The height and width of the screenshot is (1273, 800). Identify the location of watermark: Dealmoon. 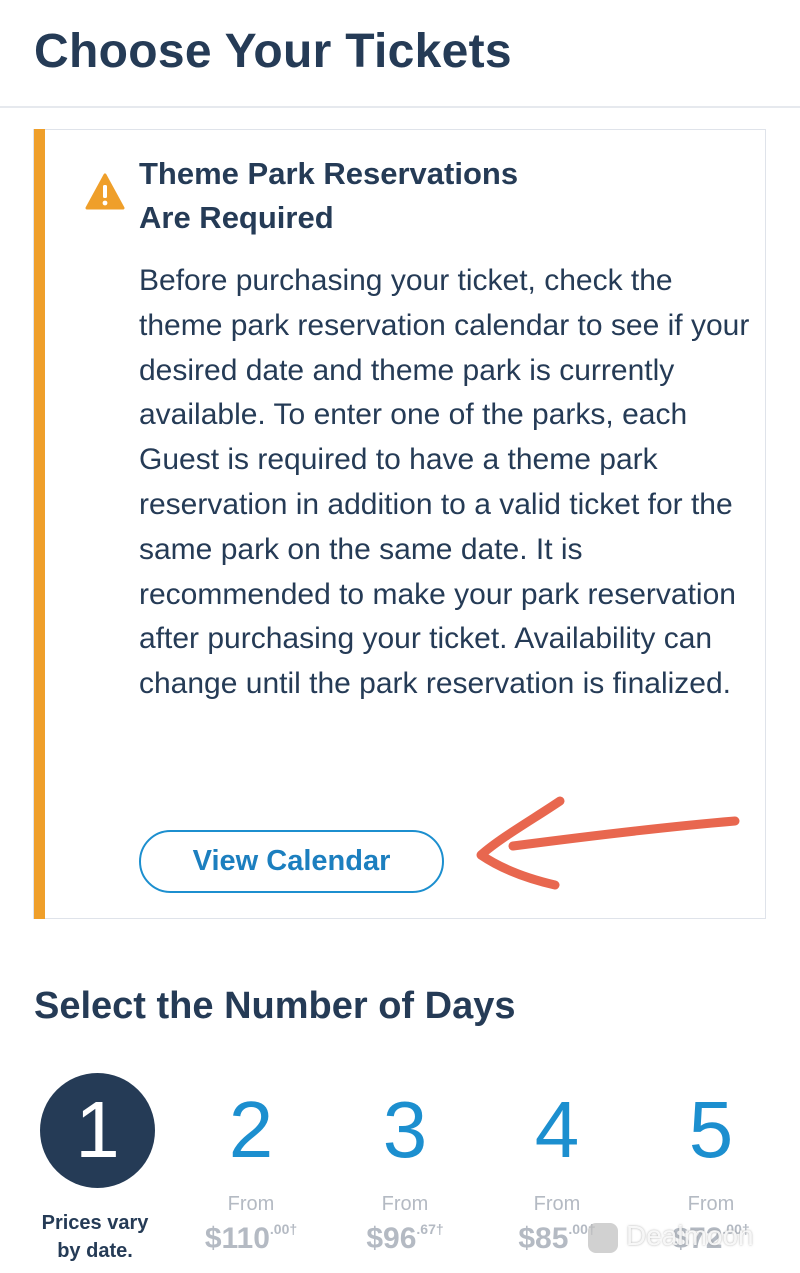
(671, 1236).